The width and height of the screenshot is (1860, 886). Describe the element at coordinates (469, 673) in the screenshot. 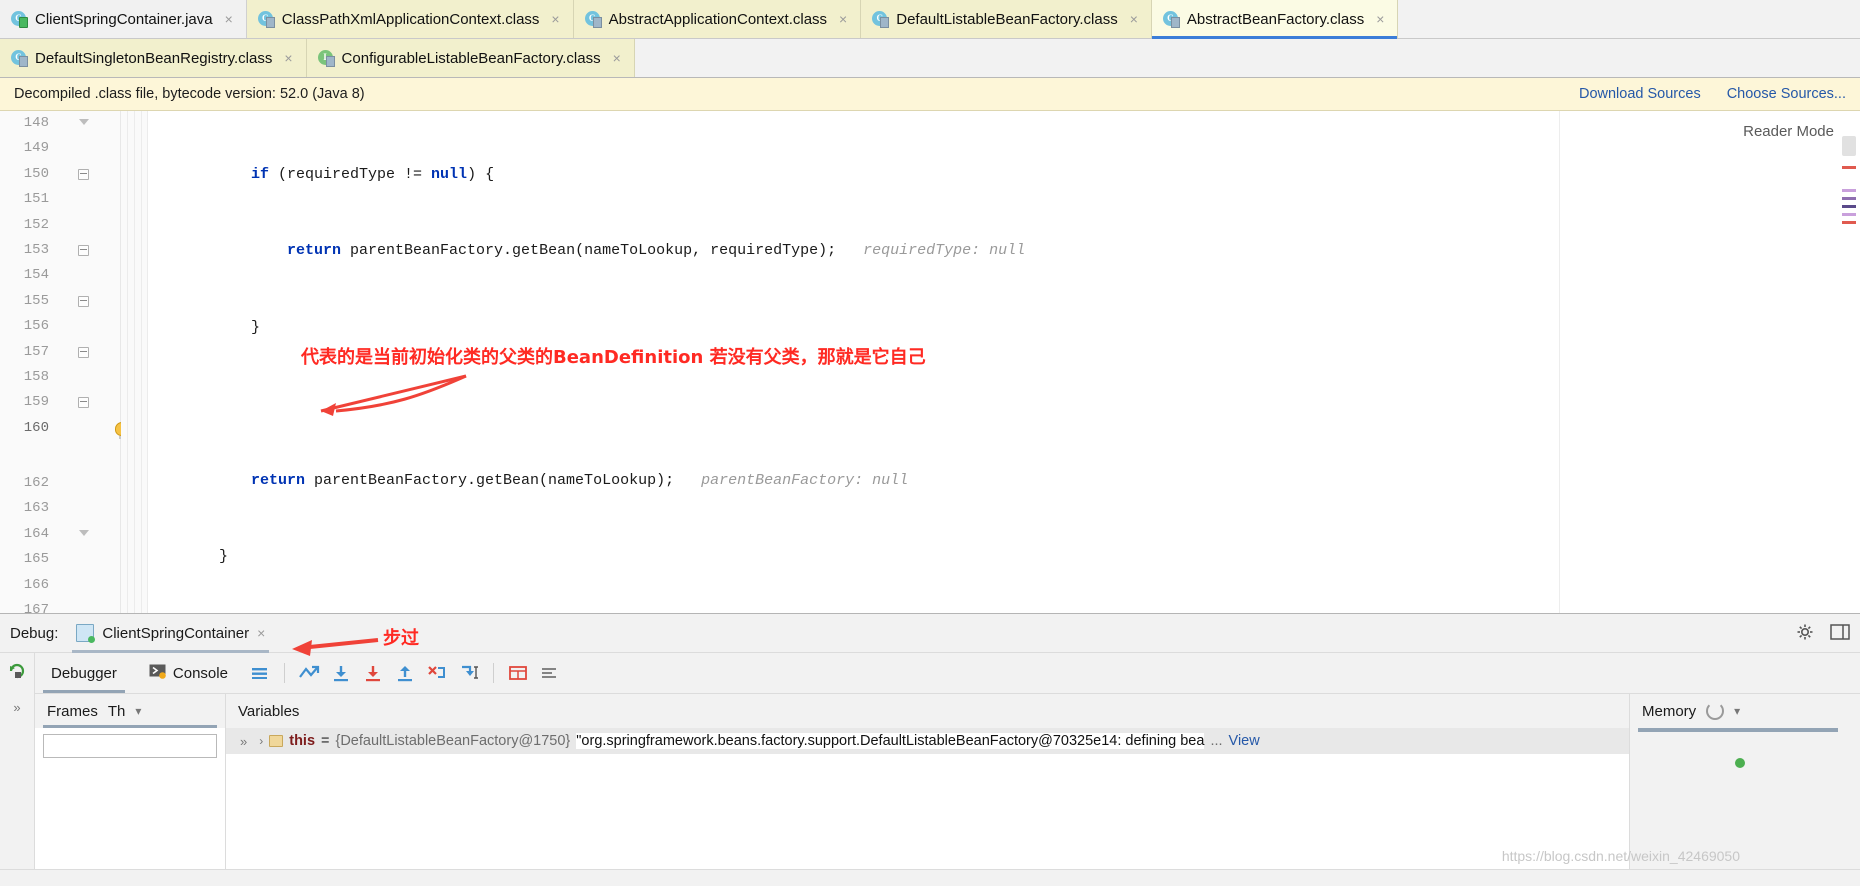

I see `run-to-cursor-icon` at that location.